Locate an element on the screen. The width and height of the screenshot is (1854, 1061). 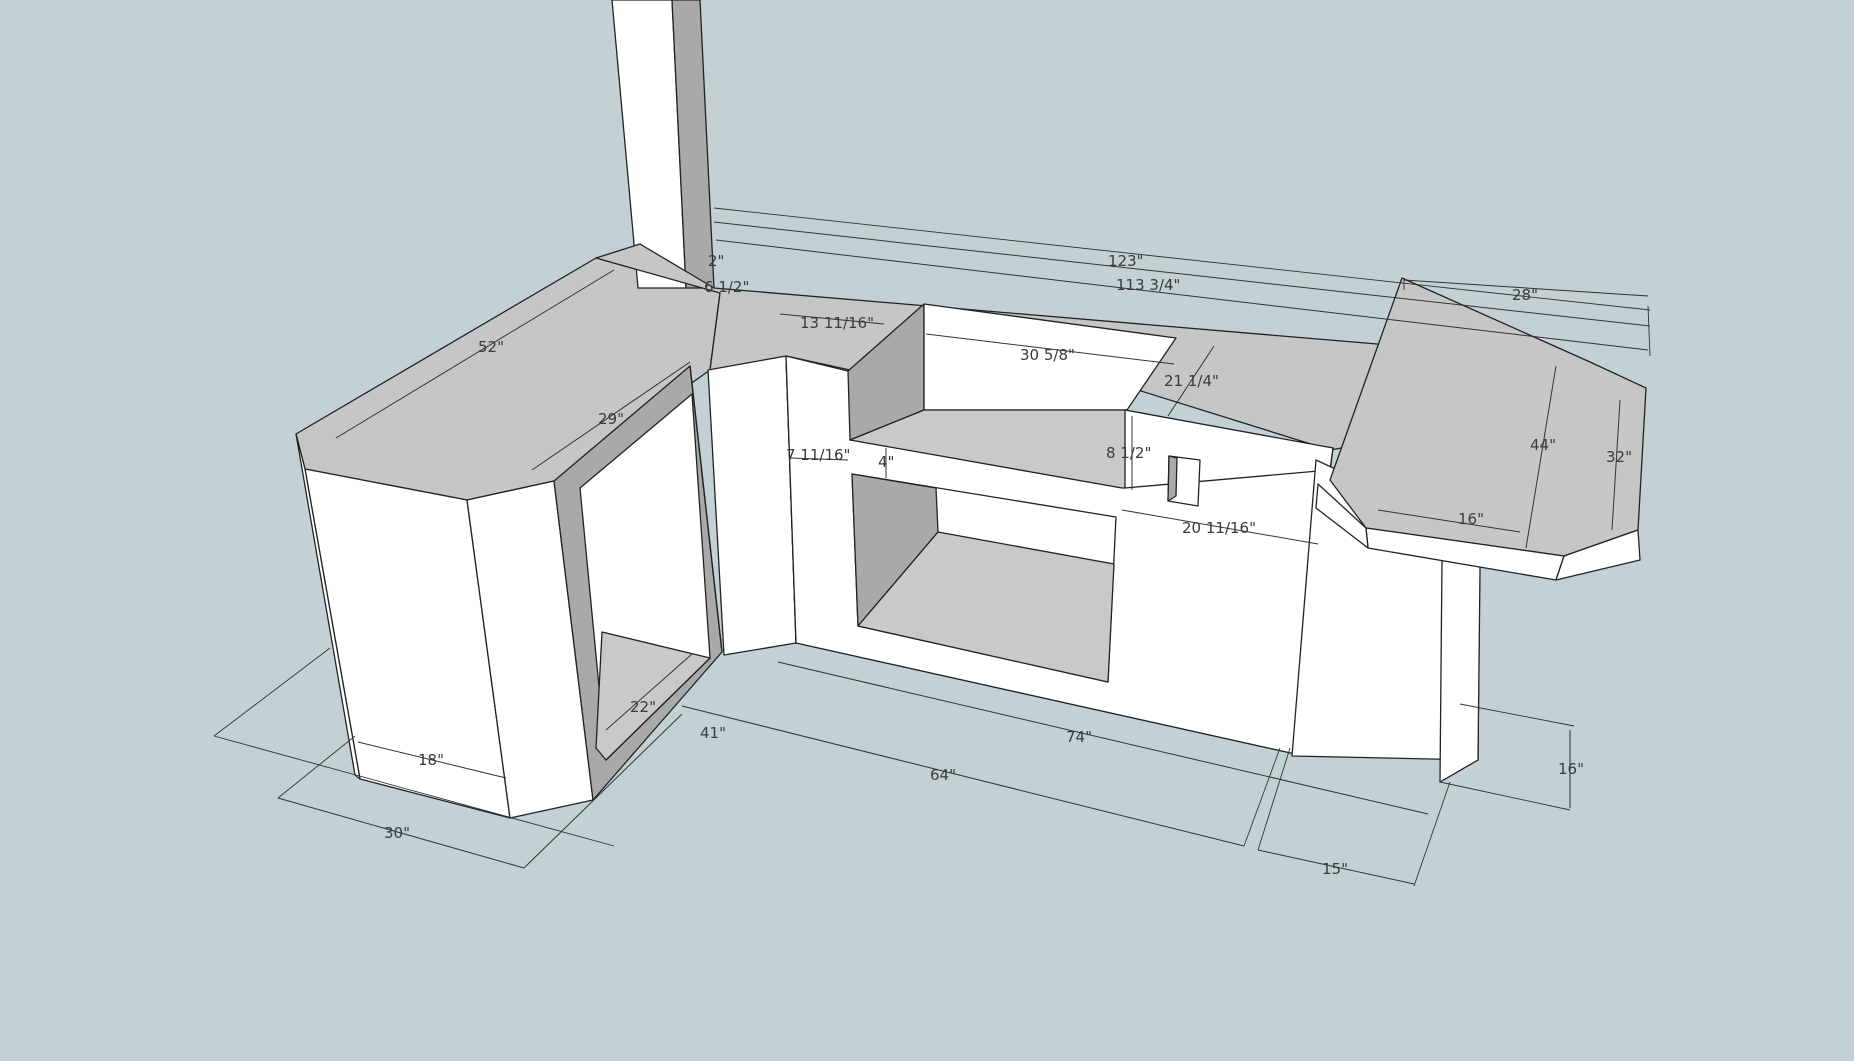
dim-label-22: 22" is located at coordinates (643, 707).